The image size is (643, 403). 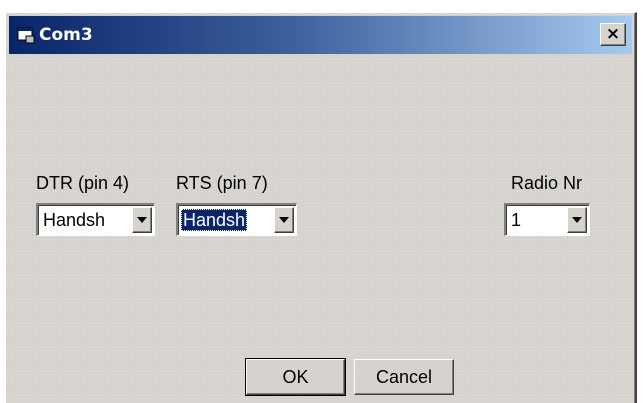 I want to click on close-icon: ×, so click(x=613, y=34).